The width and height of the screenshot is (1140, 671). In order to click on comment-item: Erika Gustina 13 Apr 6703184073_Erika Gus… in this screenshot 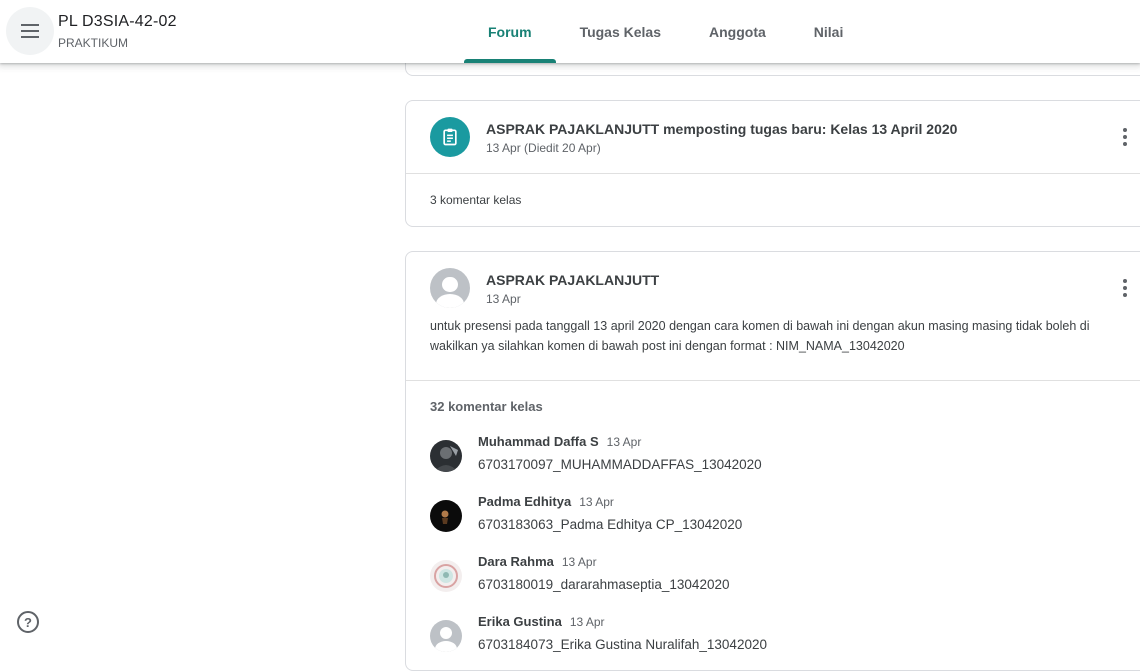, I will do `click(780, 636)`.